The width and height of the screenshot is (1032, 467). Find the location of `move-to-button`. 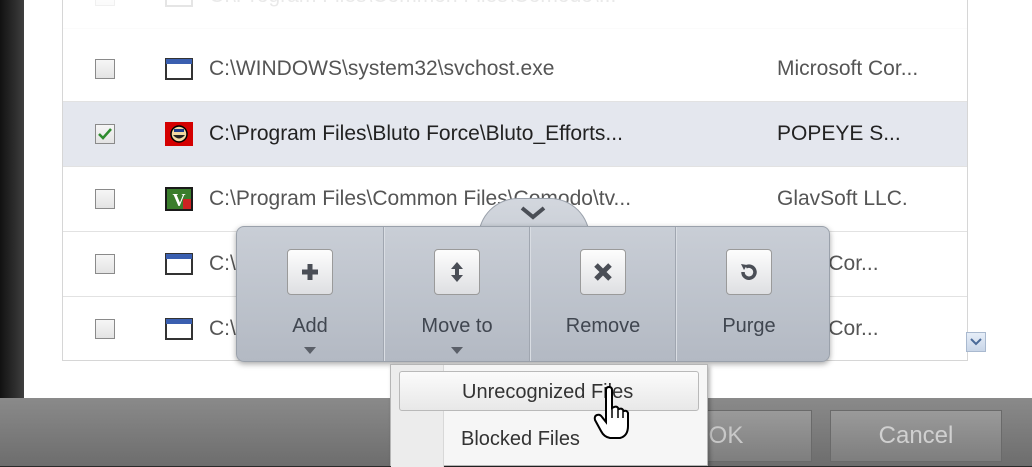

move-to-button is located at coordinates (457, 272).